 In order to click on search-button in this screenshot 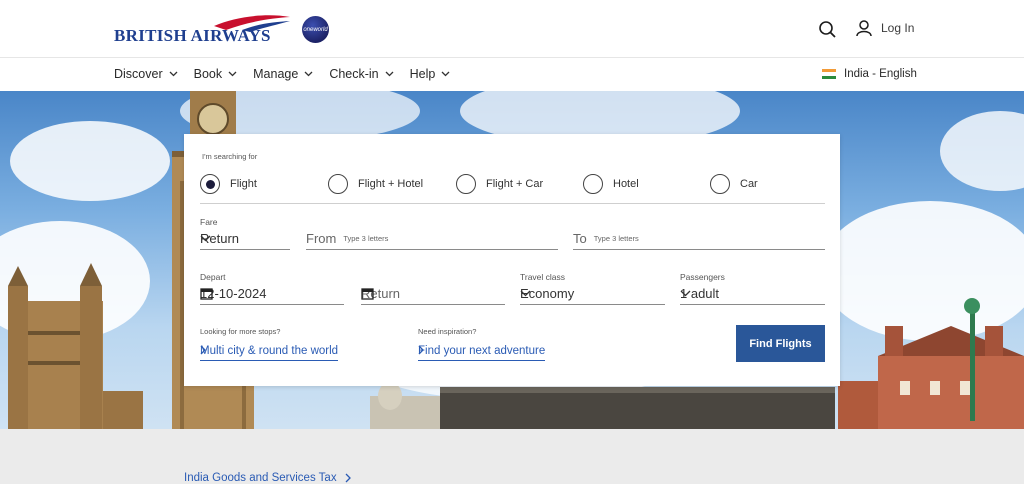, I will do `click(828, 30)`.